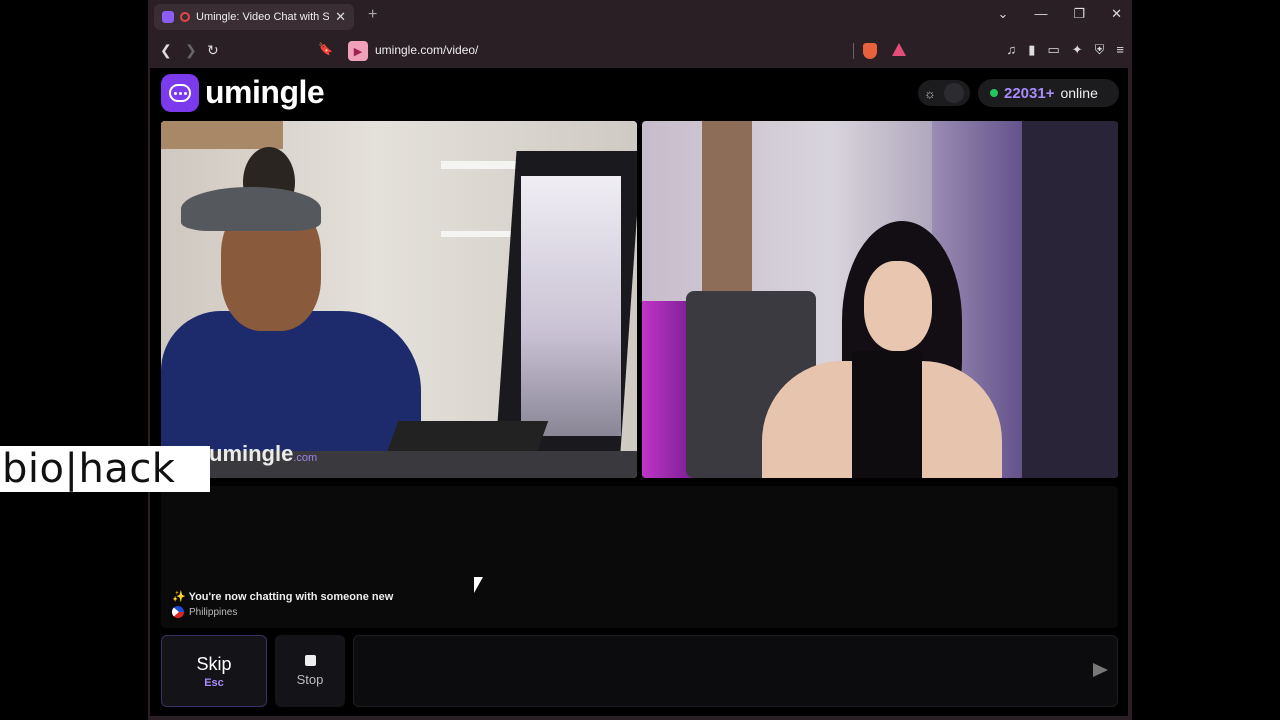 Image resolution: width=1280 pixels, height=720 pixels. Describe the element at coordinates (265, 92) in the screenshot. I see `logo-text: umingle` at that location.